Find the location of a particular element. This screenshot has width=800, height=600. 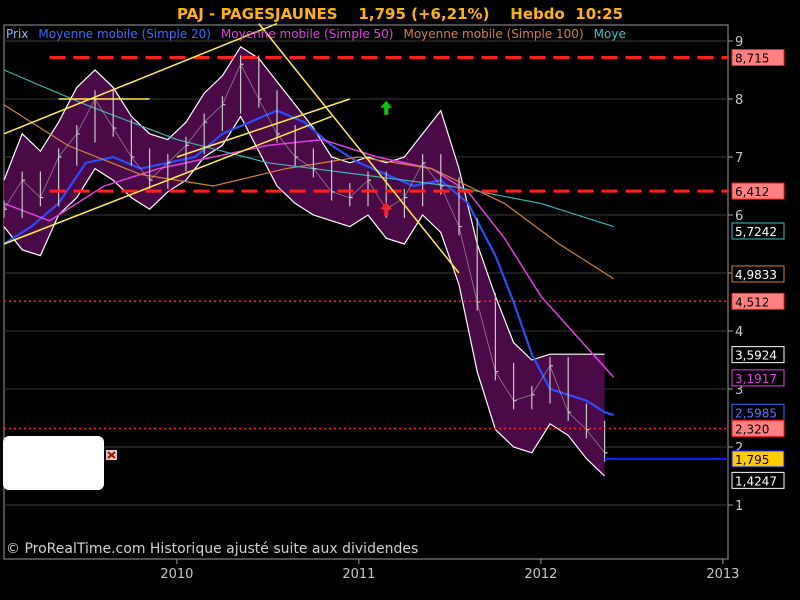

legend-item: Moyenne mobile (Simple 20) is located at coordinates (124, 34).